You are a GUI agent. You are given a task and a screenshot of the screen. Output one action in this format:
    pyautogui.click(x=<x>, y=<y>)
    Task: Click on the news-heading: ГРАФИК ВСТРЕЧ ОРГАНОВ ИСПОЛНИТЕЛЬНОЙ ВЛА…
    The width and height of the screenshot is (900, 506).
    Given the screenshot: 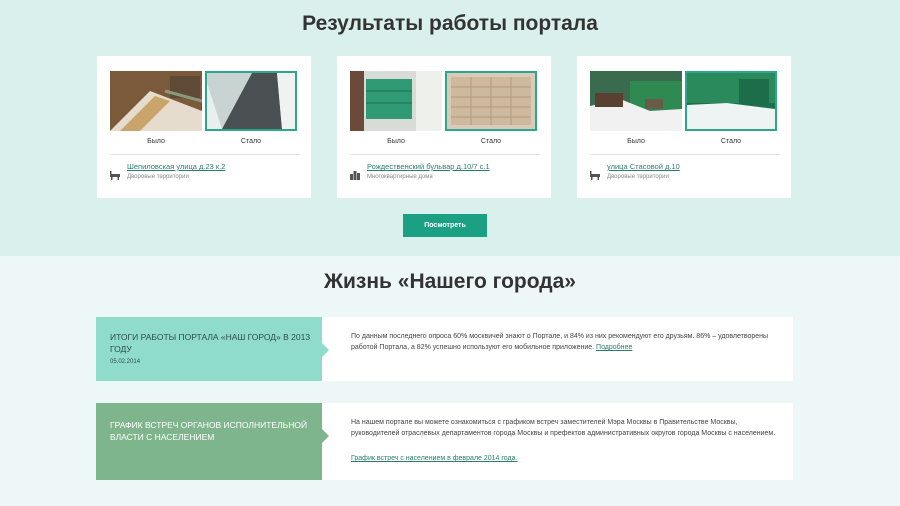 What is the action you would take?
    pyautogui.click(x=212, y=431)
    